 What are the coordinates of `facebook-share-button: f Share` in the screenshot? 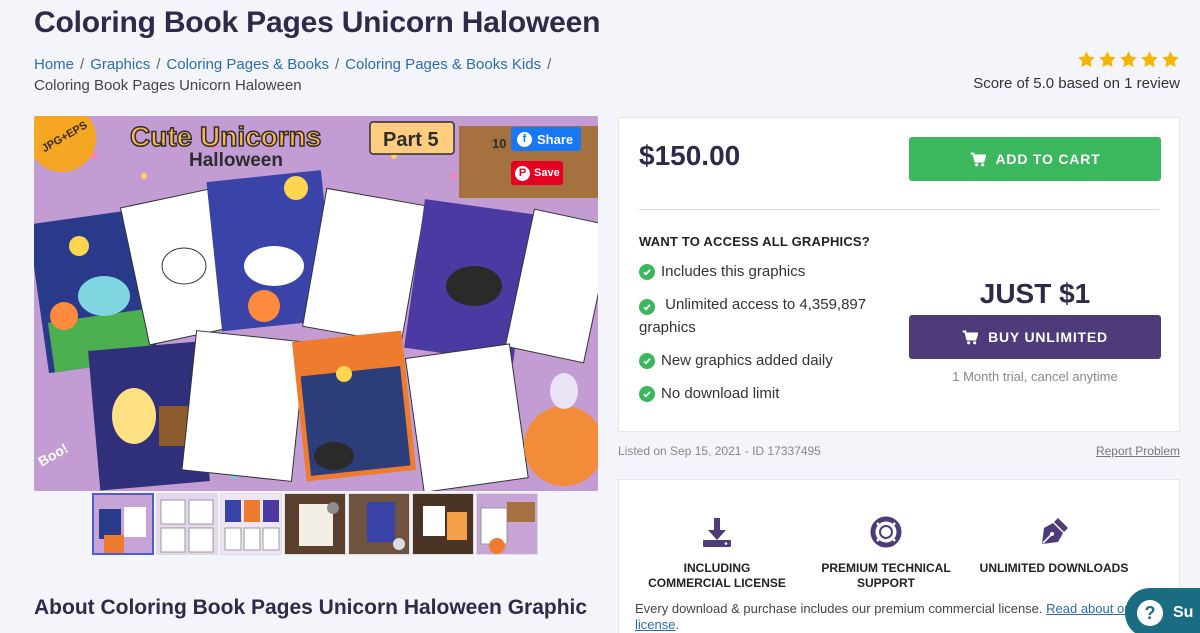 It's located at (546, 139).